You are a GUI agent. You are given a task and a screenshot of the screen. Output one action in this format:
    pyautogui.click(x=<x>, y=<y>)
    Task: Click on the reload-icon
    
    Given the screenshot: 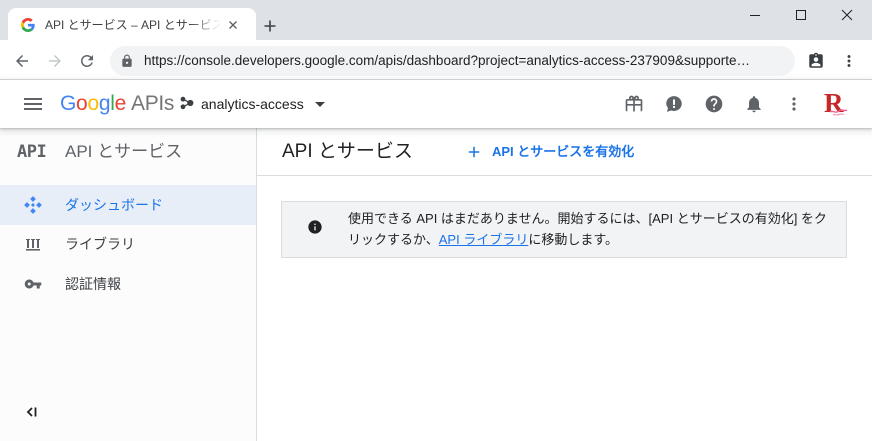 What is the action you would take?
    pyautogui.click(x=87, y=61)
    